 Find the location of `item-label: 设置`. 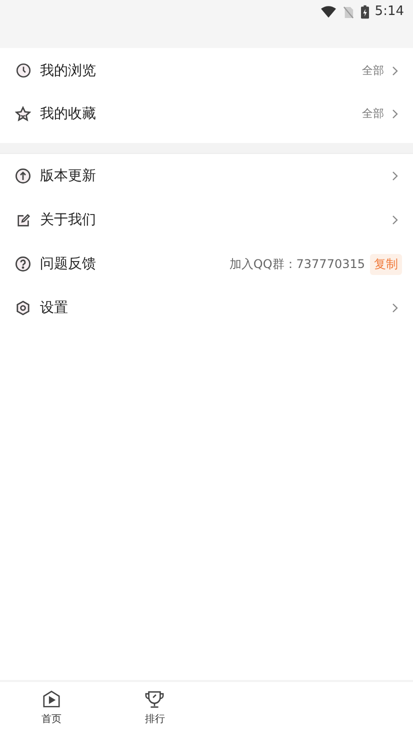

item-label: 设置 is located at coordinates (54, 308).